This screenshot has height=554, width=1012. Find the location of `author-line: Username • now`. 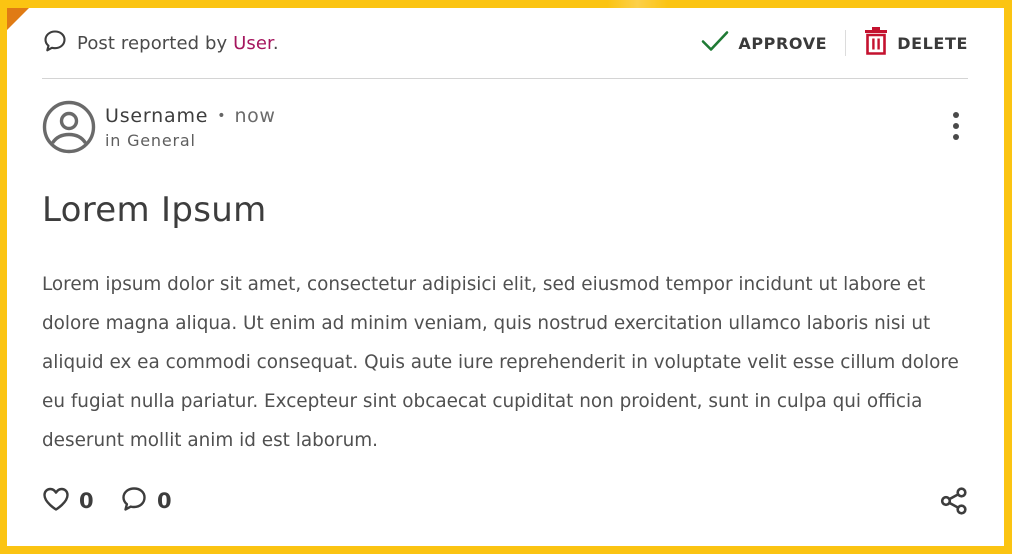

author-line: Username • now is located at coordinates (190, 116).